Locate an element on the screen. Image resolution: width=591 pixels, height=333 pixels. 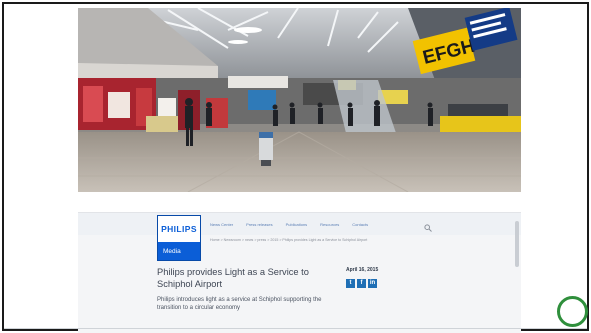
brand-ring-logo is located at coordinates (572, 311).